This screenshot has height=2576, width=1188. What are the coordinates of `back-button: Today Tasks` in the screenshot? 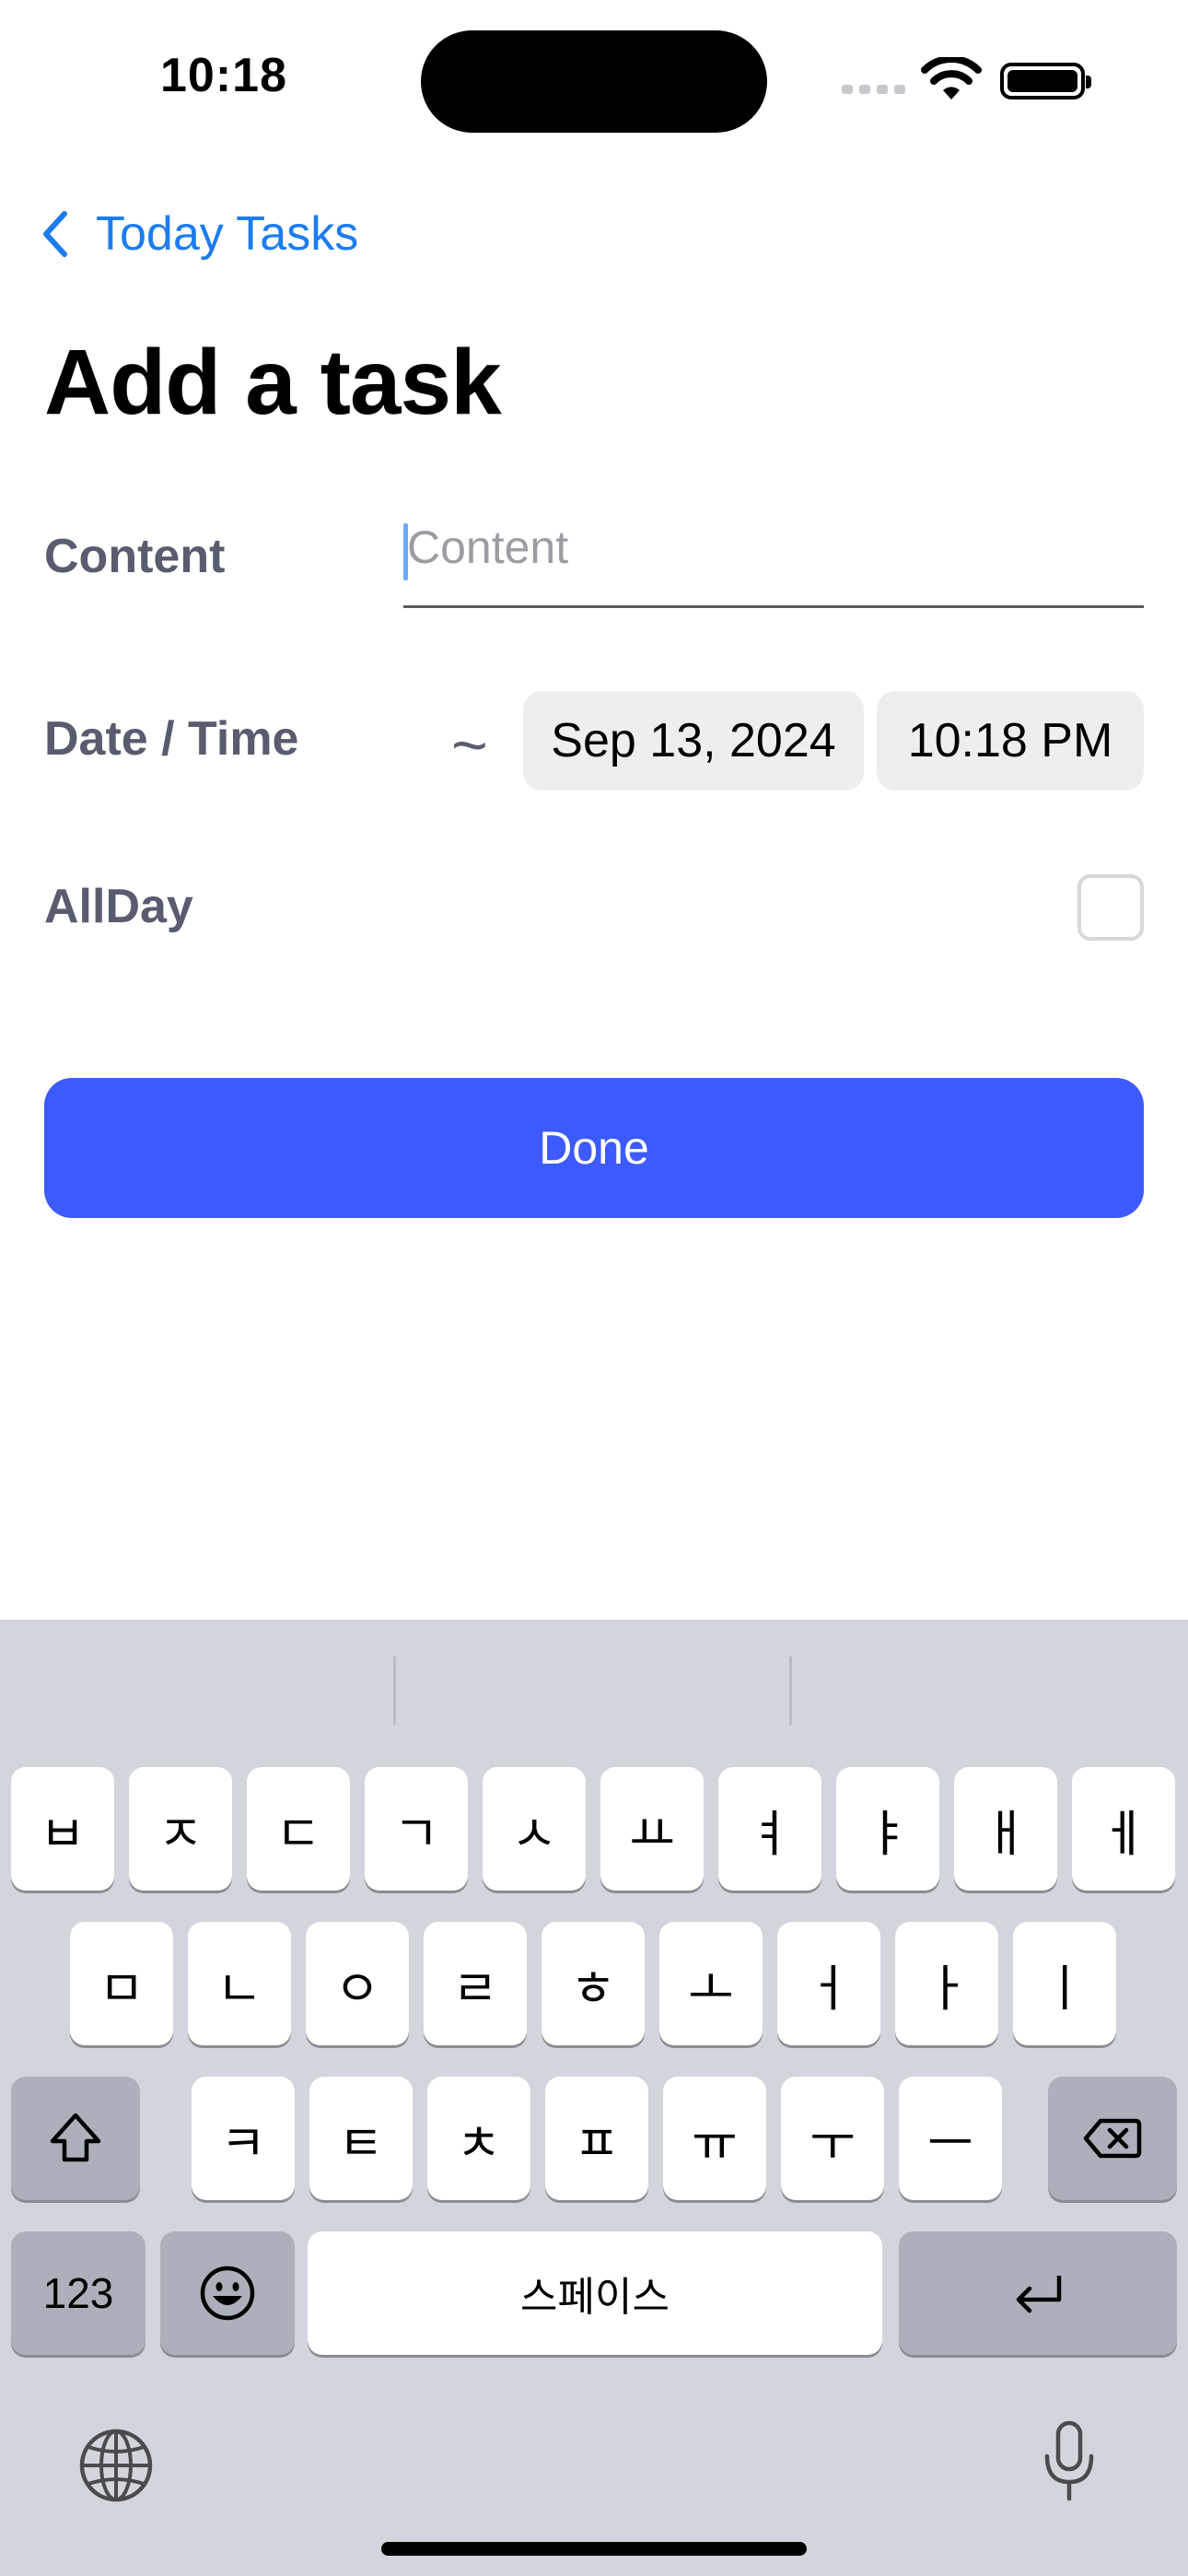 It's located at (199, 234).